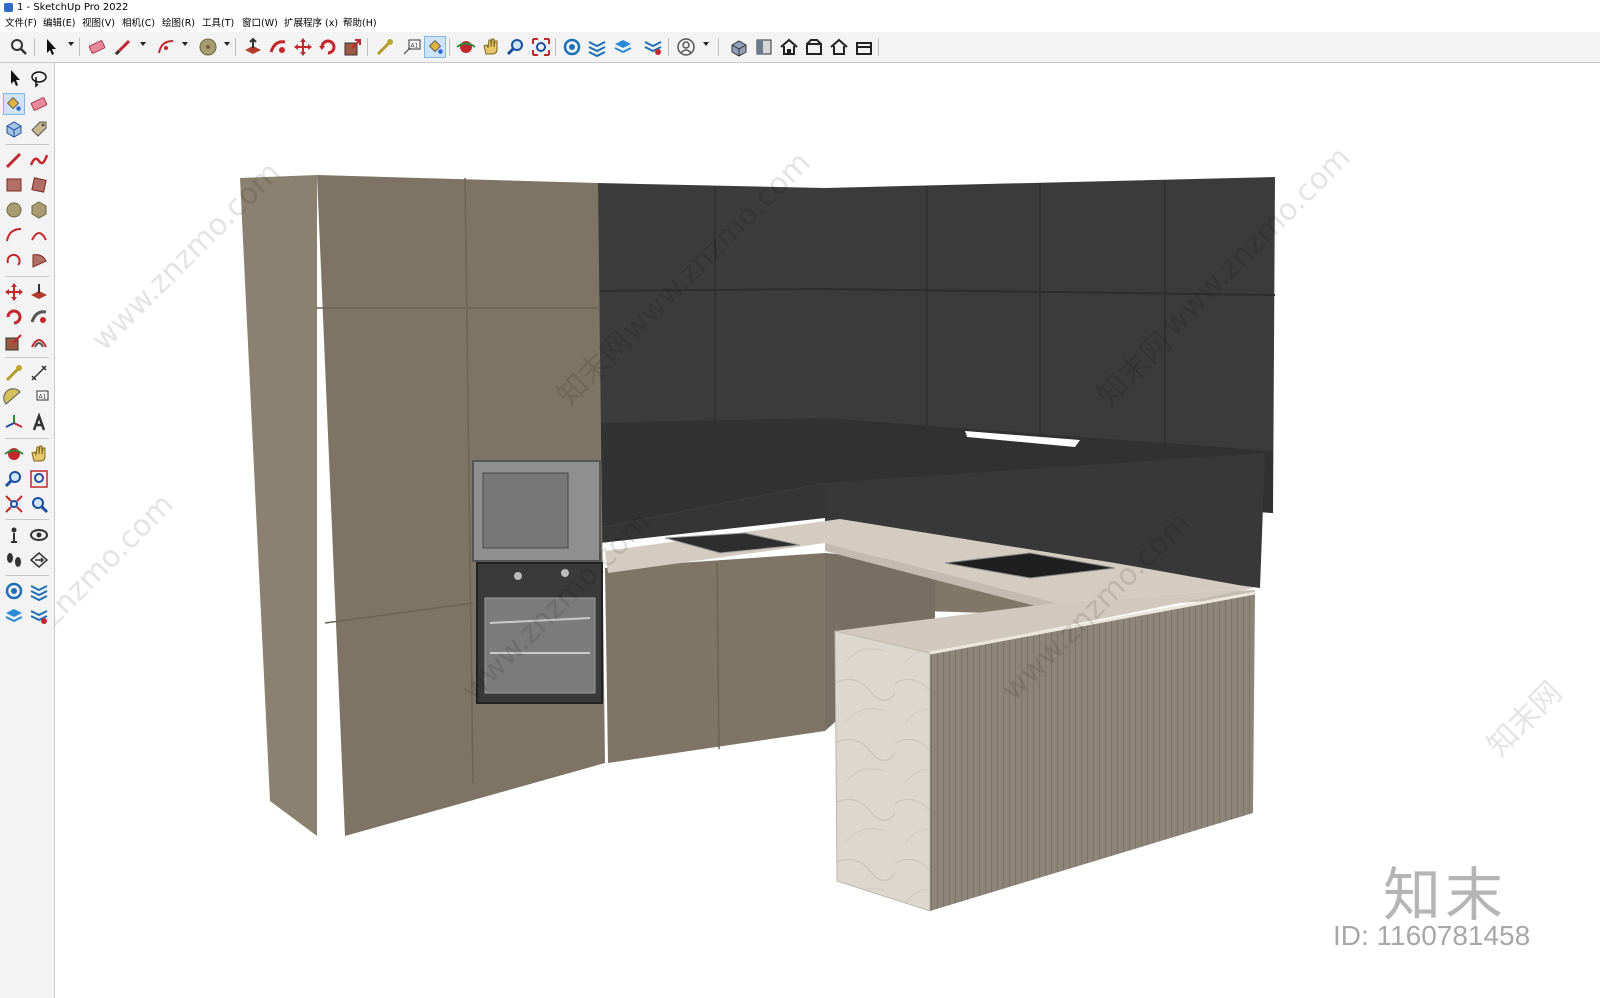 The height and width of the screenshot is (998, 1600). Describe the element at coordinates (39, 535) in the screenshot. I see `look-around-icon` at that location.